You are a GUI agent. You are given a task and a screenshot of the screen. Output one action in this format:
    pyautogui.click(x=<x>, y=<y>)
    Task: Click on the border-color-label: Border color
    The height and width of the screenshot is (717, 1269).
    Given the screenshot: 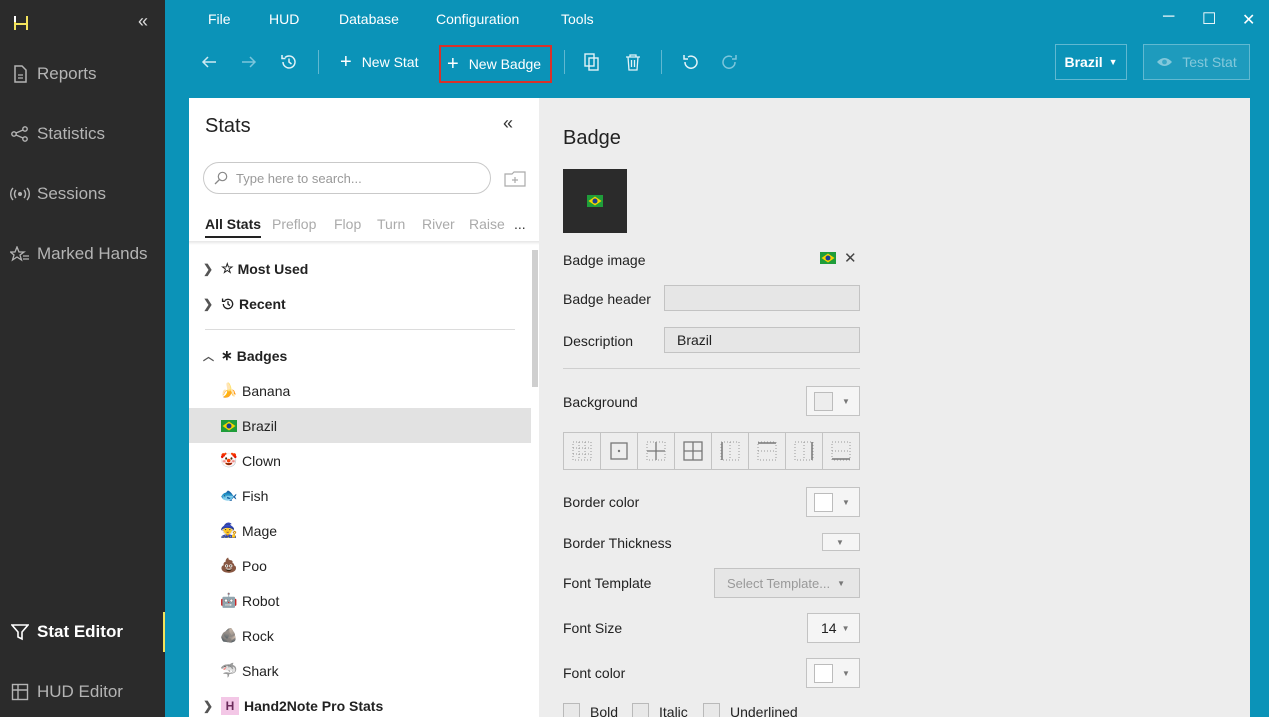 What is the action you would take?
    pyautogui.click(x=601, y=502)
    